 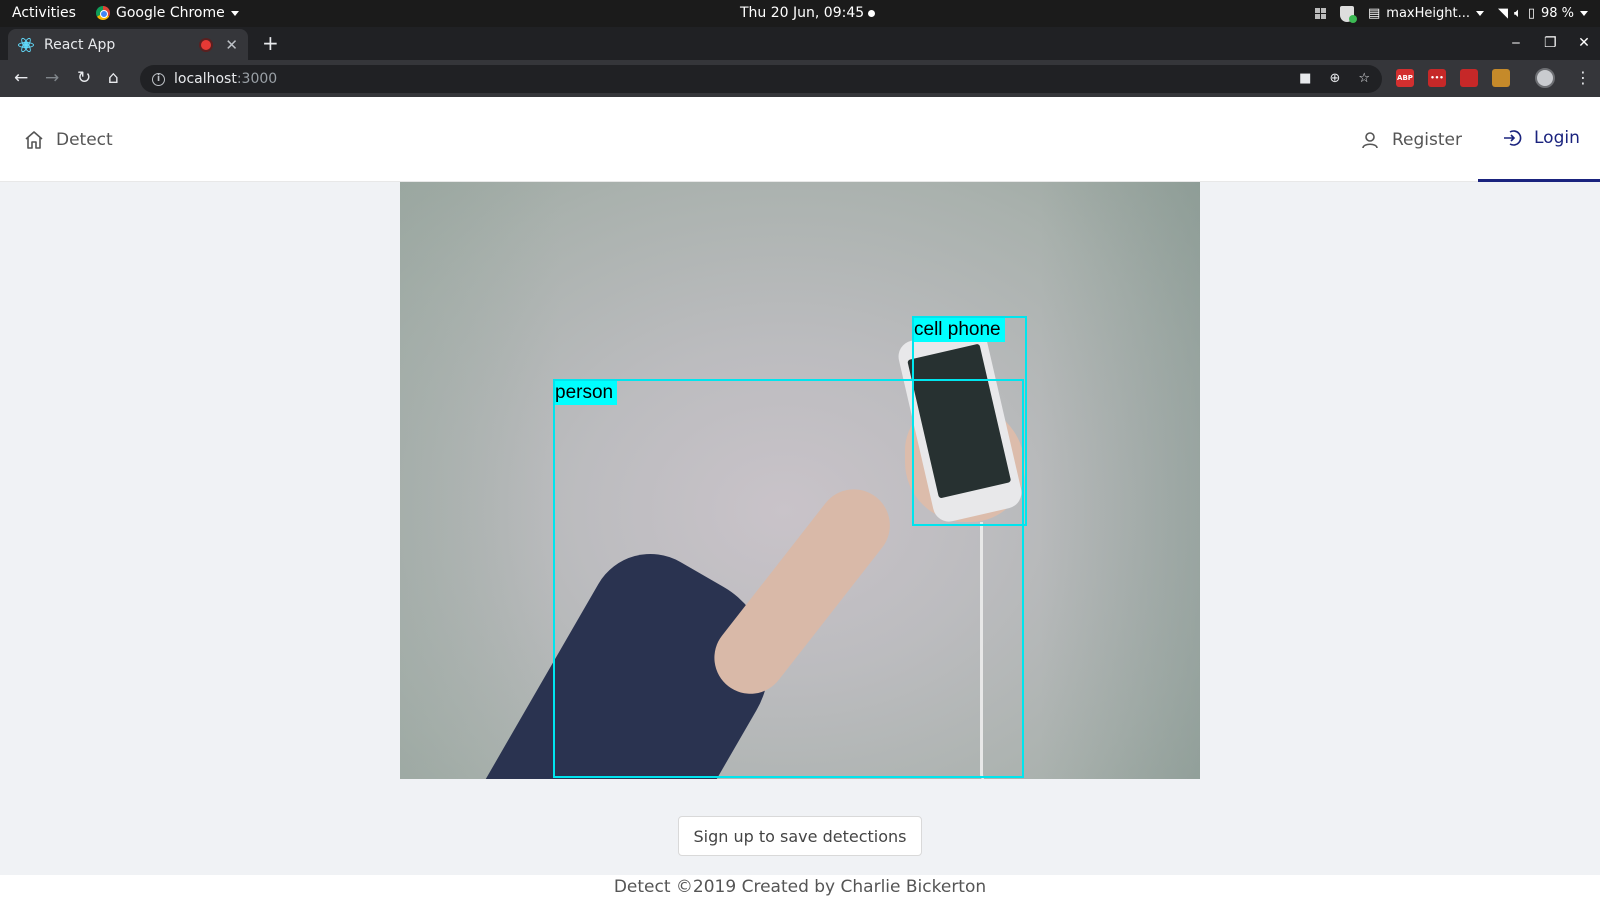 I want to click on app-menu: Google Chrome, so click(x=167, y=13).